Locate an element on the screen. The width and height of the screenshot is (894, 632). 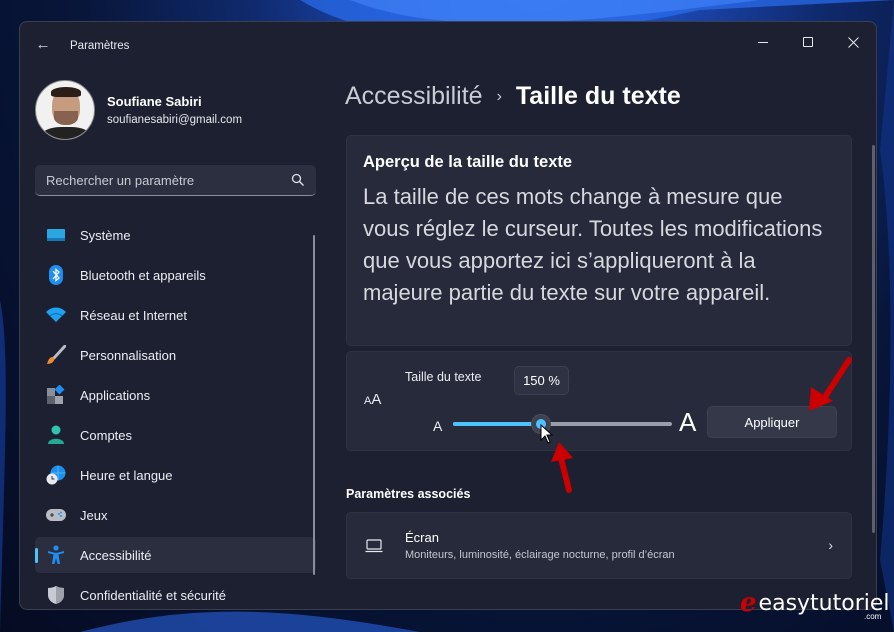
slider-max-label: A is located at coordinates (688, 422).